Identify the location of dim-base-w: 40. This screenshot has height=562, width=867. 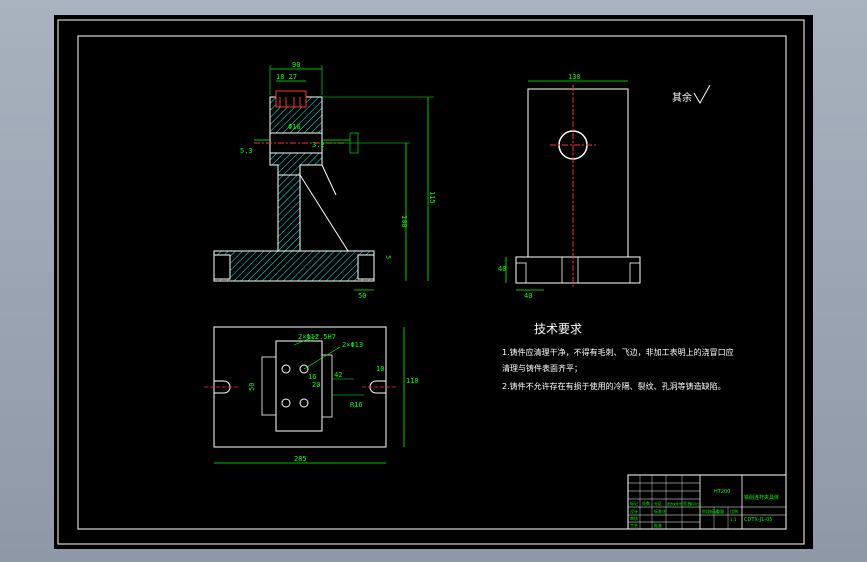
(528, 296).